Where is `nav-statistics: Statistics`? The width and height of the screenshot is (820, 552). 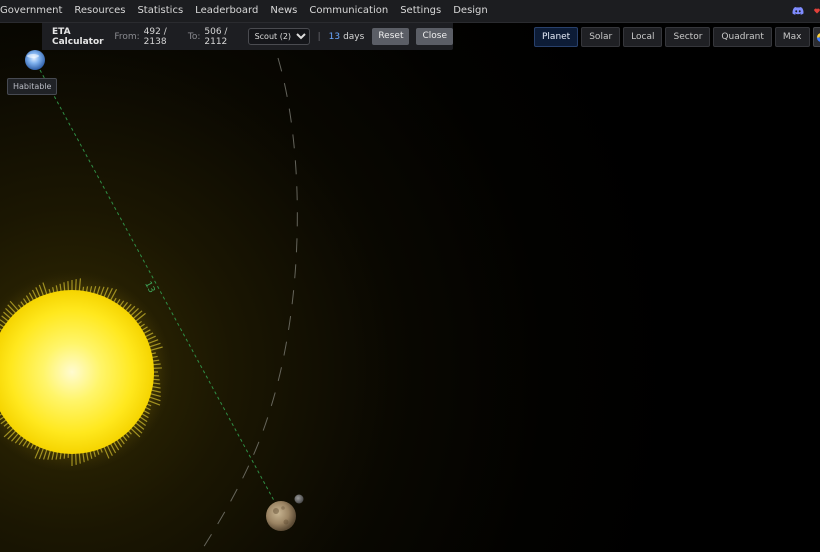
nav-statistics: Statistics is located at coordinates (160, 11).